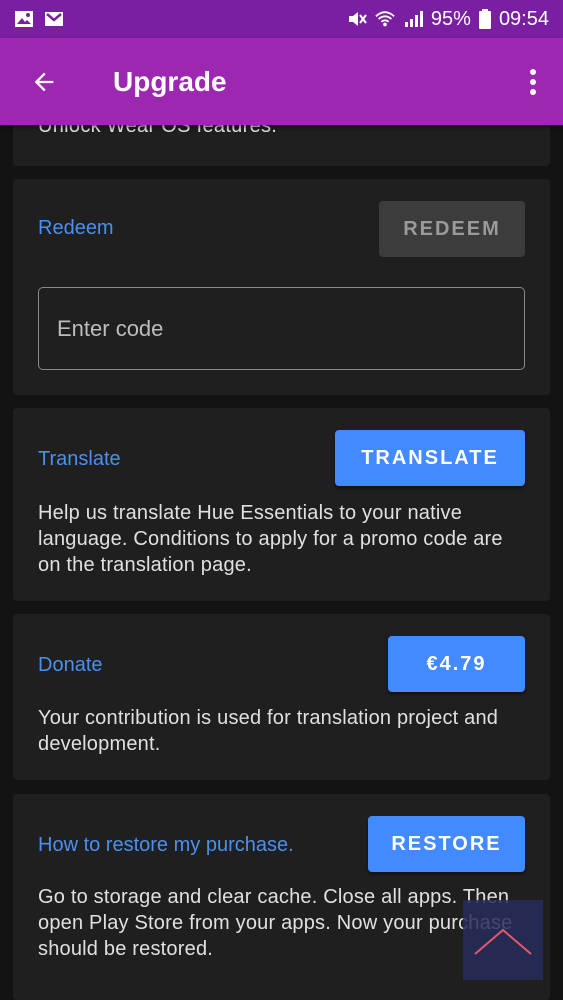 Image resolution: width=563 pixels, height=1000 pixels. Describe the element at coordinates (281, 19) in the screenshot. I see `status-bar: 95% 09:54` at that location.